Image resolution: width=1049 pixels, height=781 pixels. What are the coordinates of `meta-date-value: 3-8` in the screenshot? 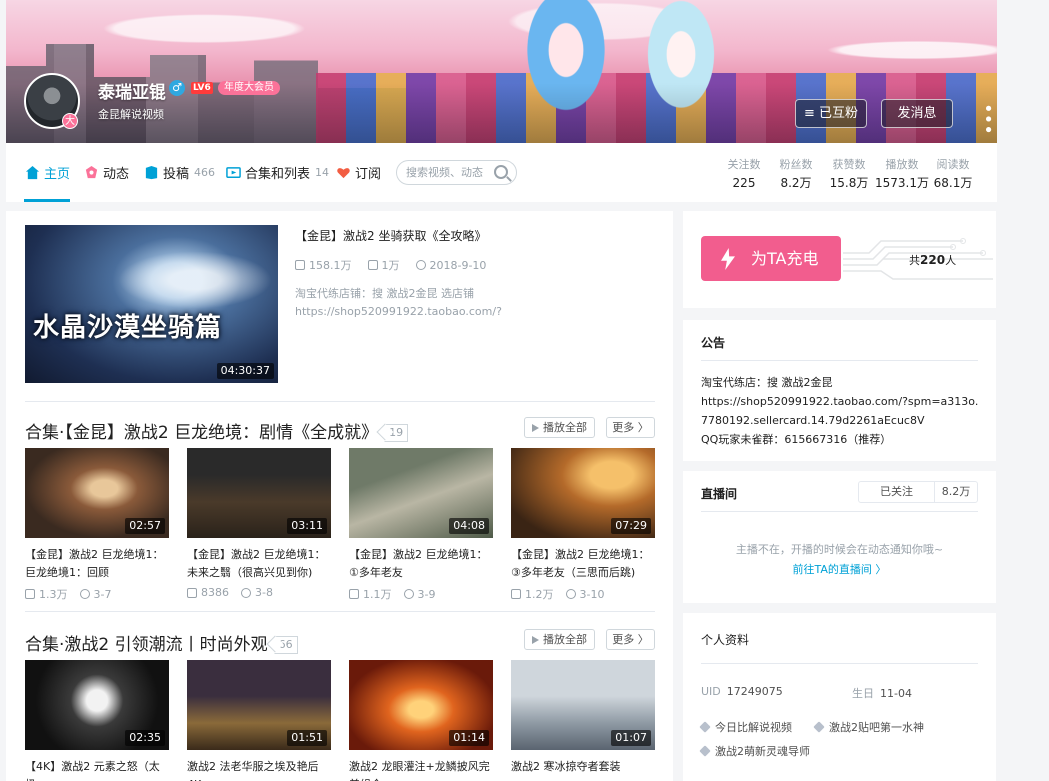 It's located at (264, 592).